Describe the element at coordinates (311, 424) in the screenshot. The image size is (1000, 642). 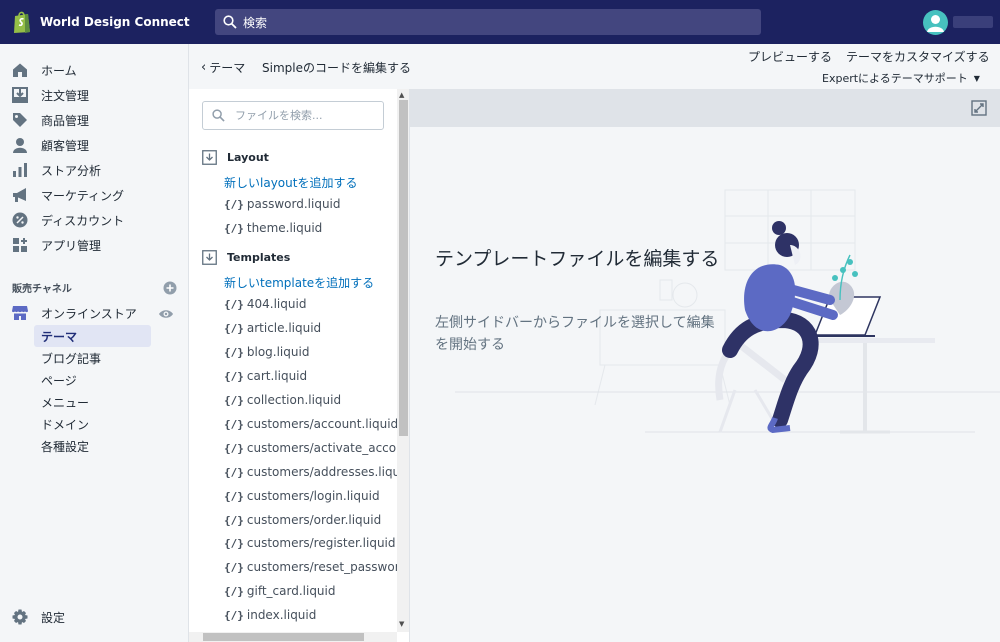
I see `file-item: {/} customers/account.liquid` at that location.